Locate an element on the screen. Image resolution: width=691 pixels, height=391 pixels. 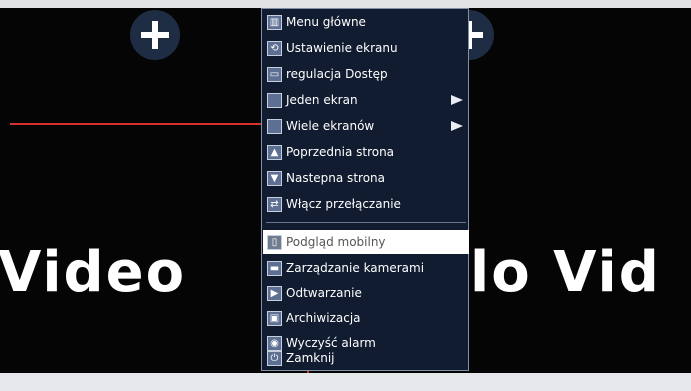
screen-settings-icon: ⟲ is located at coordinates (274, 48).